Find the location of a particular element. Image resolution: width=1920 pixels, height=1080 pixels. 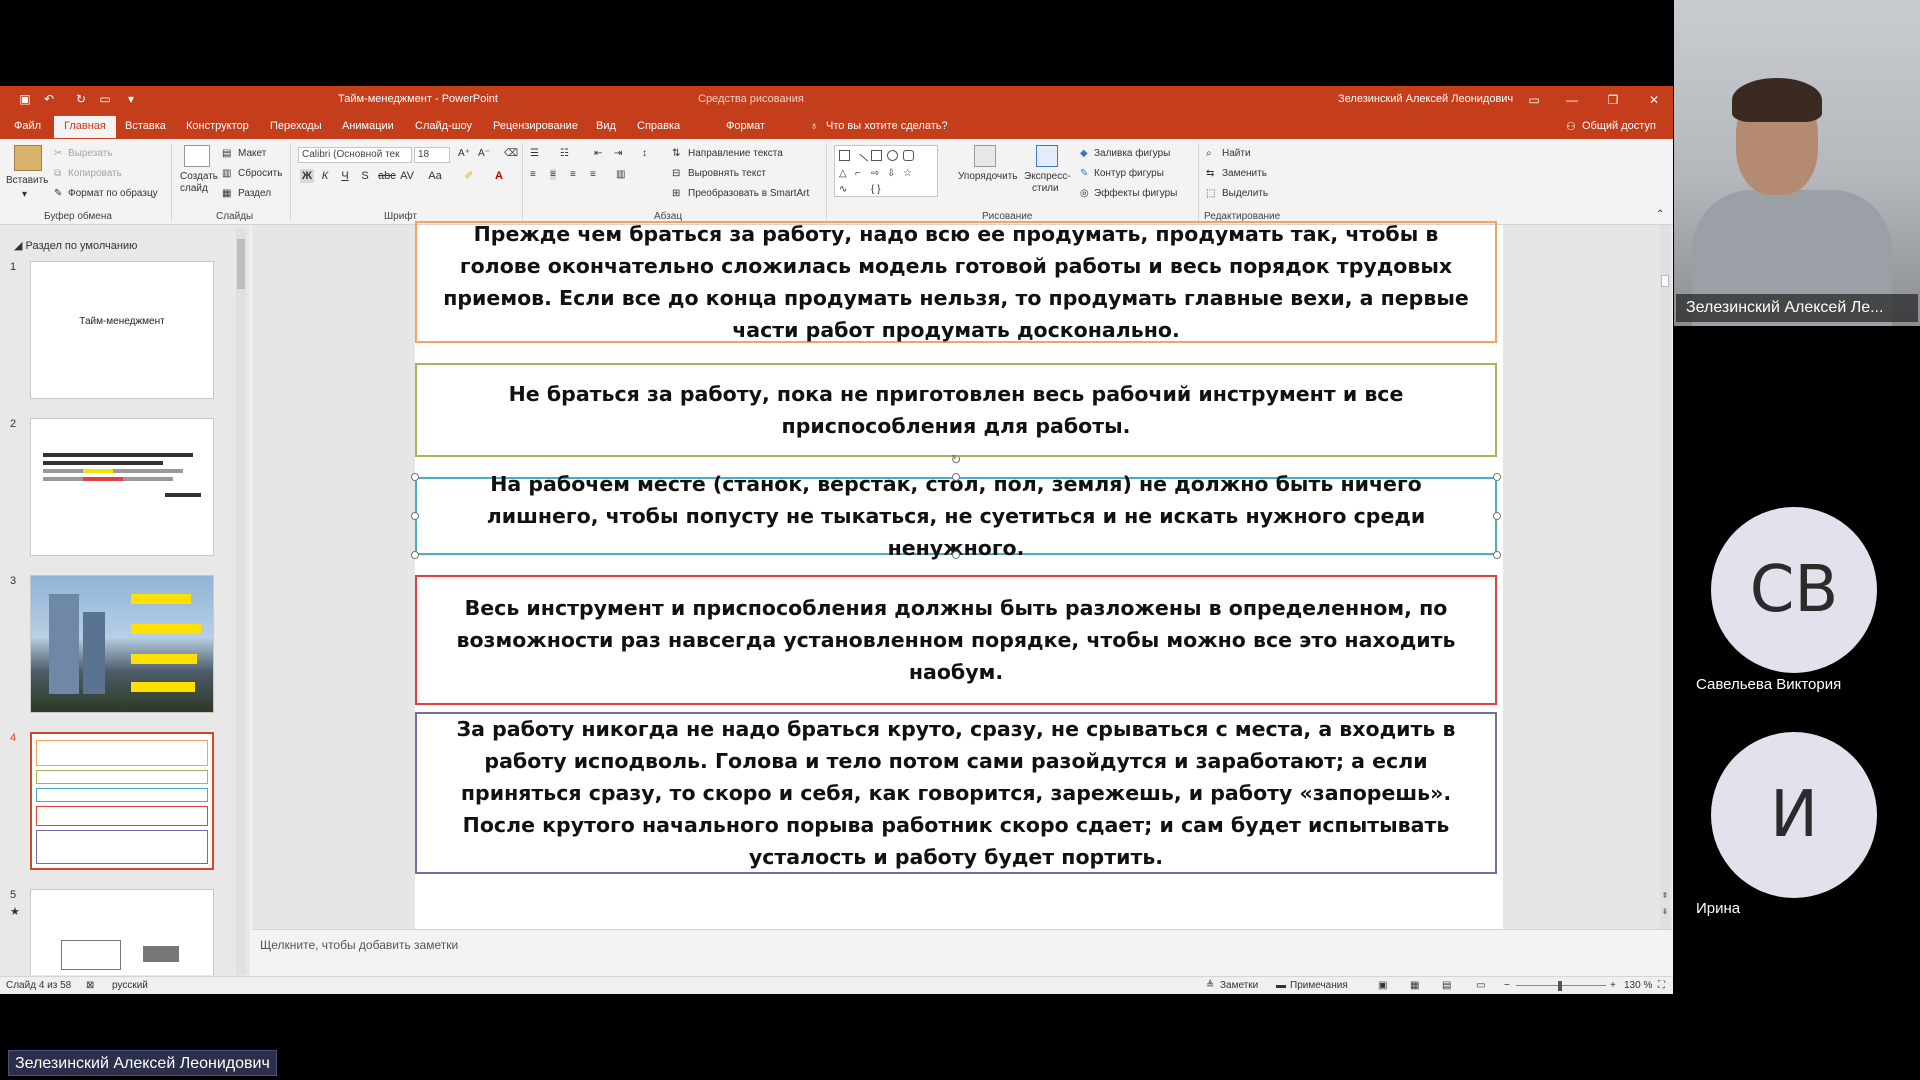

tab-design: Конструктор is located at coordinates (217, 126).